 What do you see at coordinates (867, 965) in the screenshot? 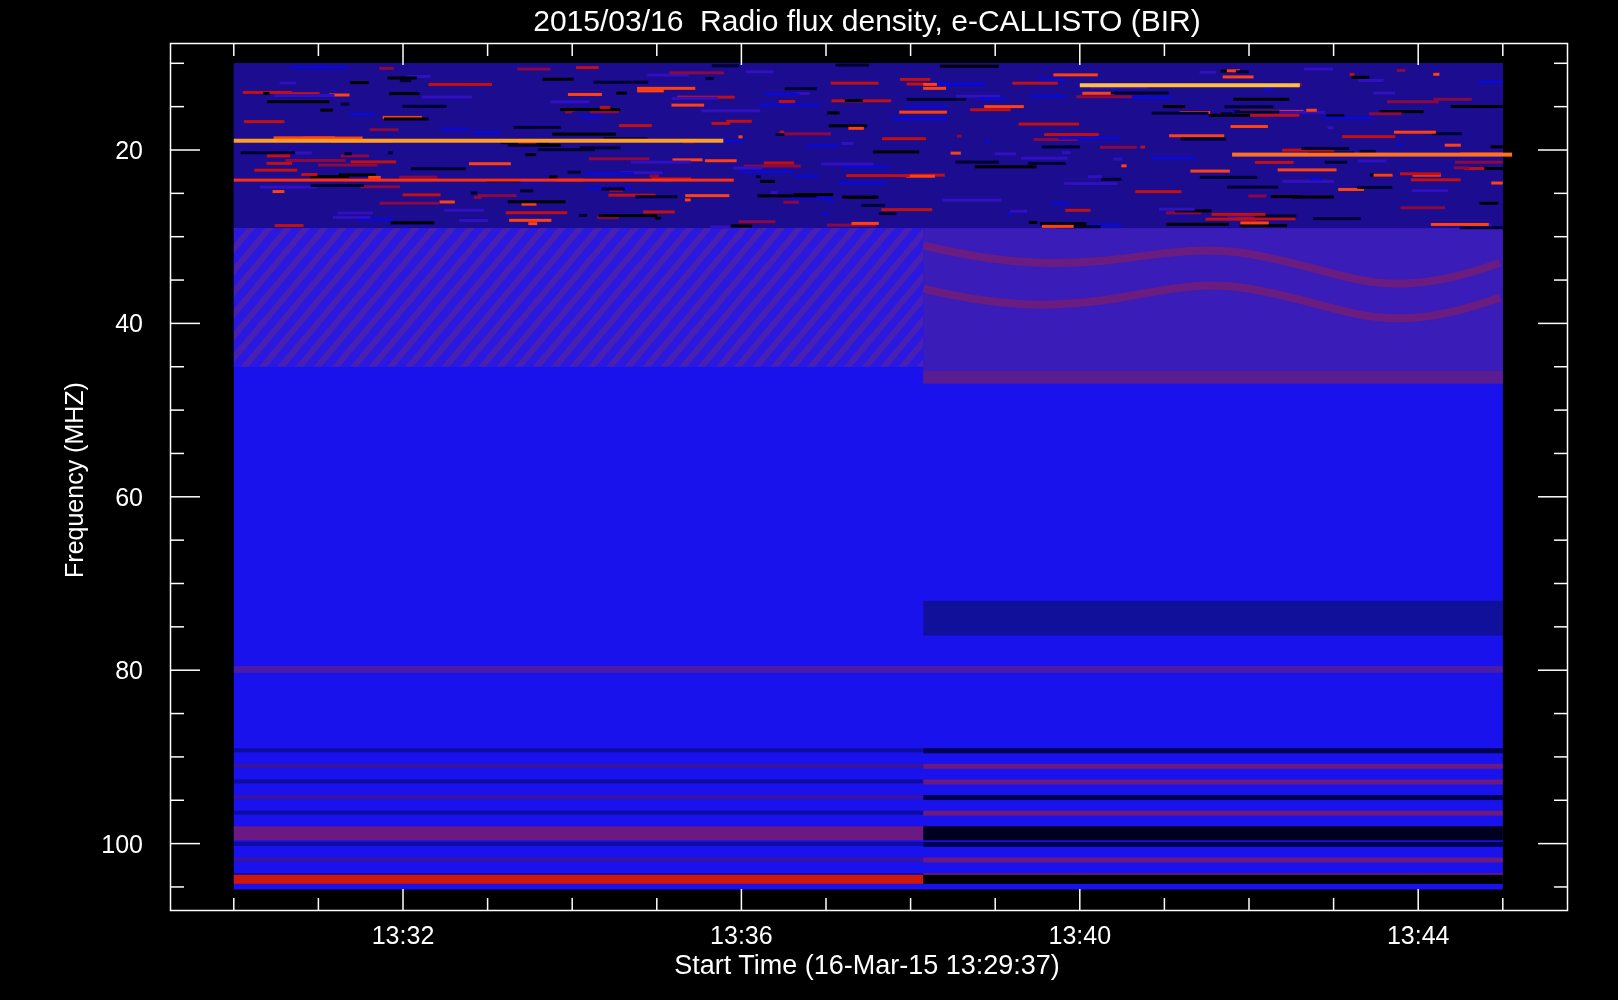
I see `x-axis-label: Start Time (16-Mar-15 13:29:37)` at bounding box center [867, 965].